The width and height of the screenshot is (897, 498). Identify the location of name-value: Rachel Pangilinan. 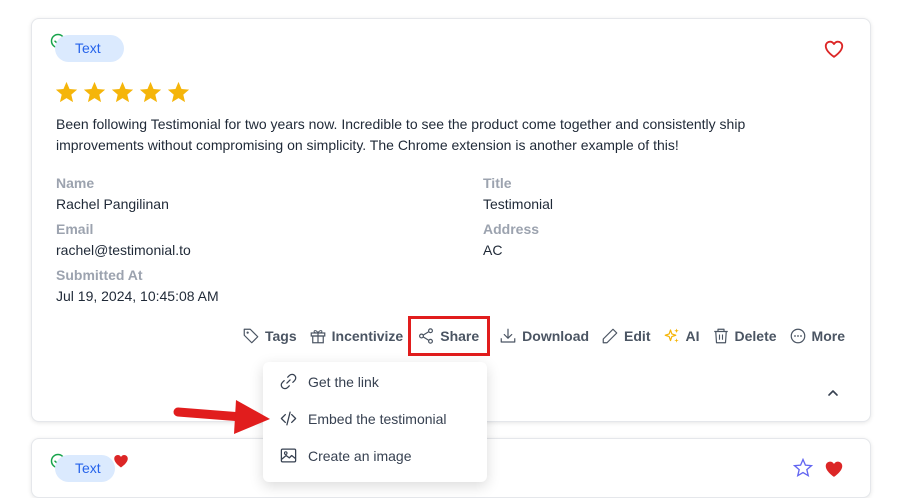
(112, 204).